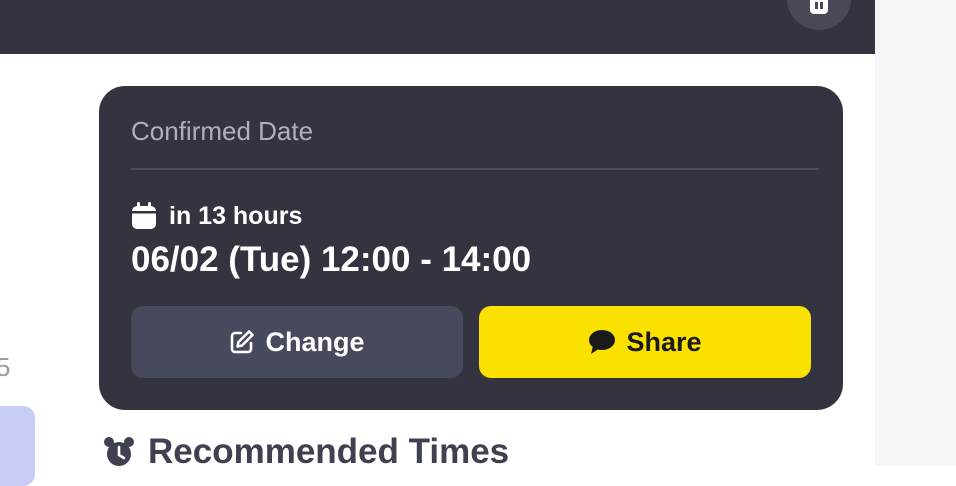  What do you see at coordinates (17, 446) in the screenshot?
I see `calendar-day-chip` at bounding box center [17, 446].